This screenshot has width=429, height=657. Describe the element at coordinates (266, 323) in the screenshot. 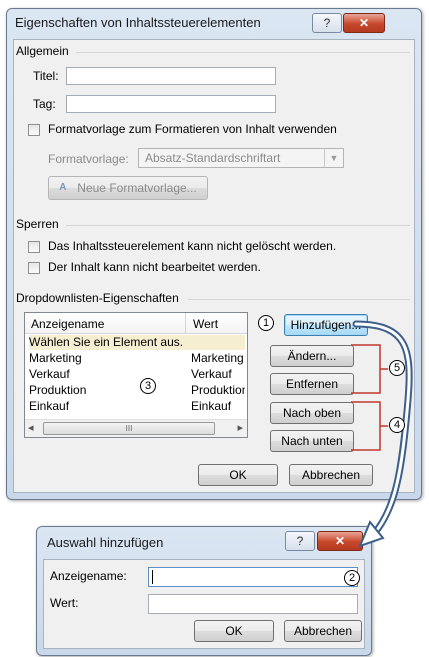

I see `callout-1: 1` at that location.